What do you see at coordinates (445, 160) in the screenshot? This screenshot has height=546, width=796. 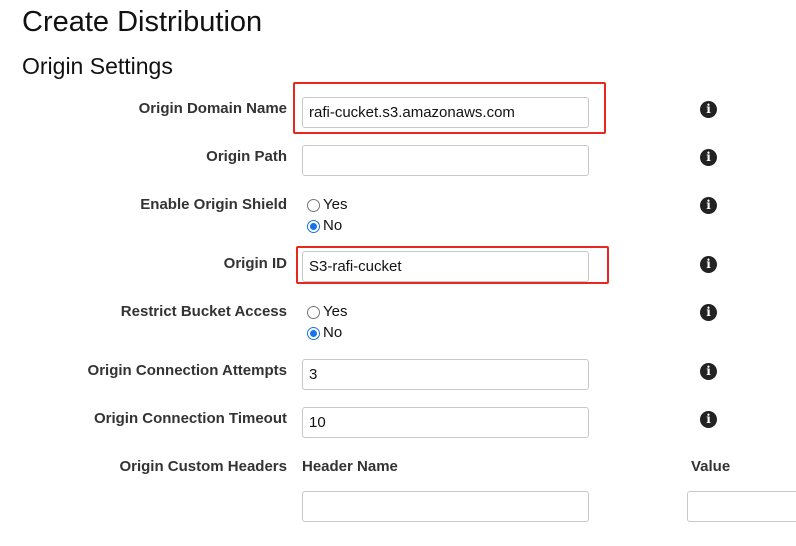 I see `origin-path-input` at bounding box center [445, 160].